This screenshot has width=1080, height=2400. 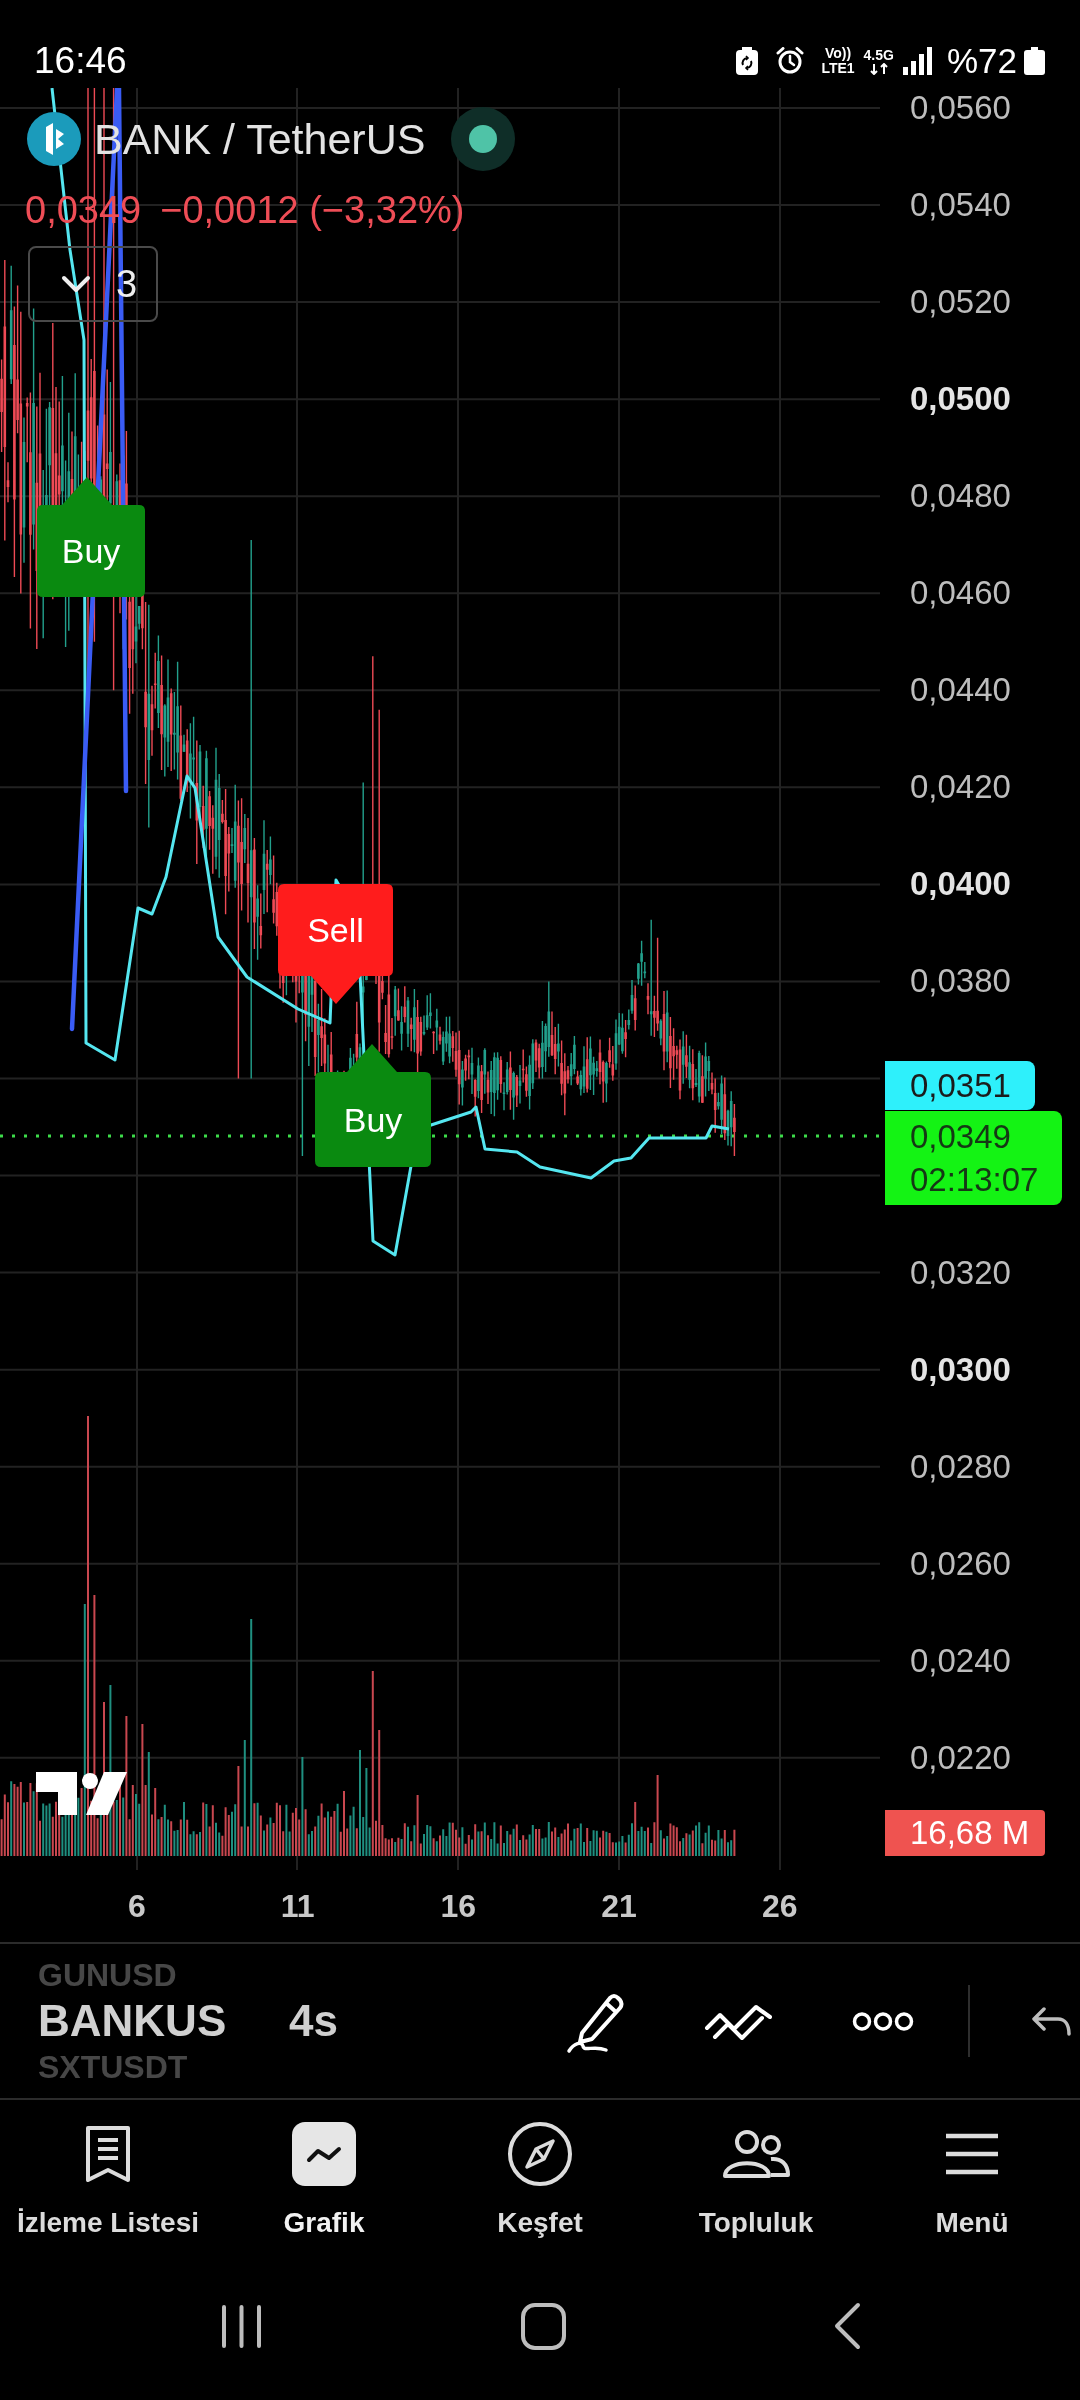 I want to click on price-label: 0,0220, so click(x=960, y=1757).